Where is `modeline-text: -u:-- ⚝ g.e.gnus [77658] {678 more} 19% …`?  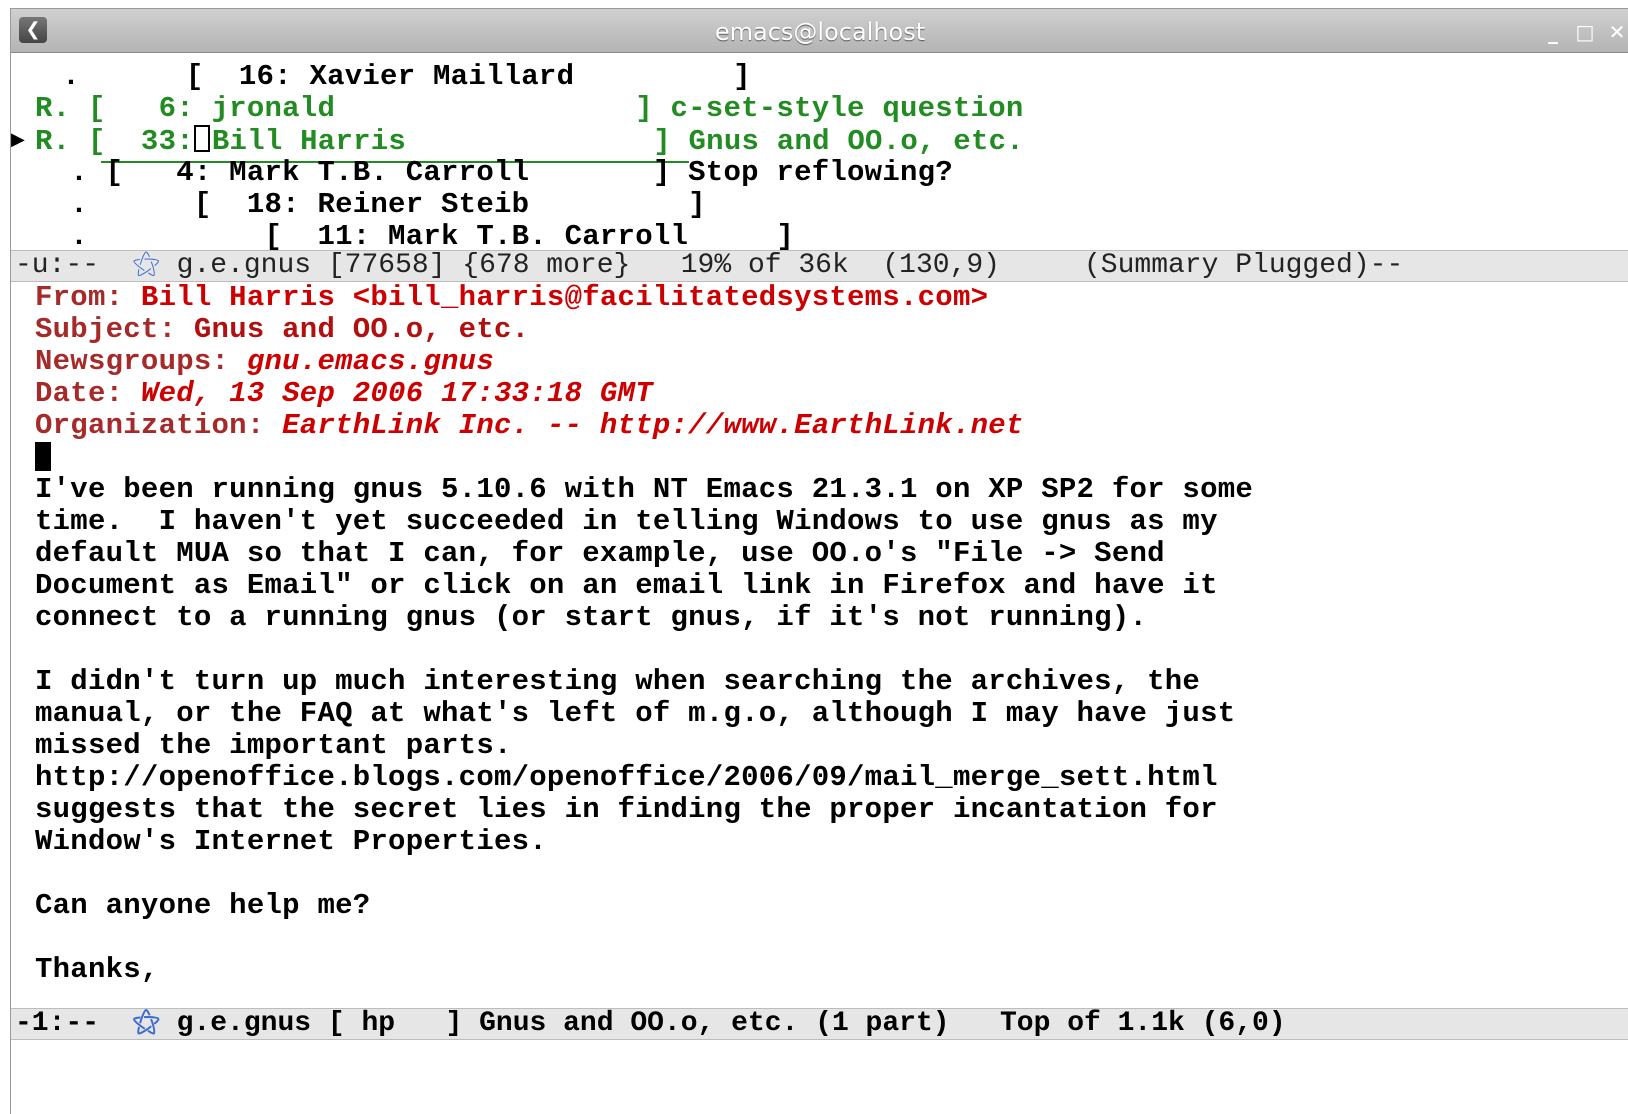 modeline-text: -u:-- ⚝ g.e.gnus [77658] {678 more} 19% … is located at coordinates (709, 266).